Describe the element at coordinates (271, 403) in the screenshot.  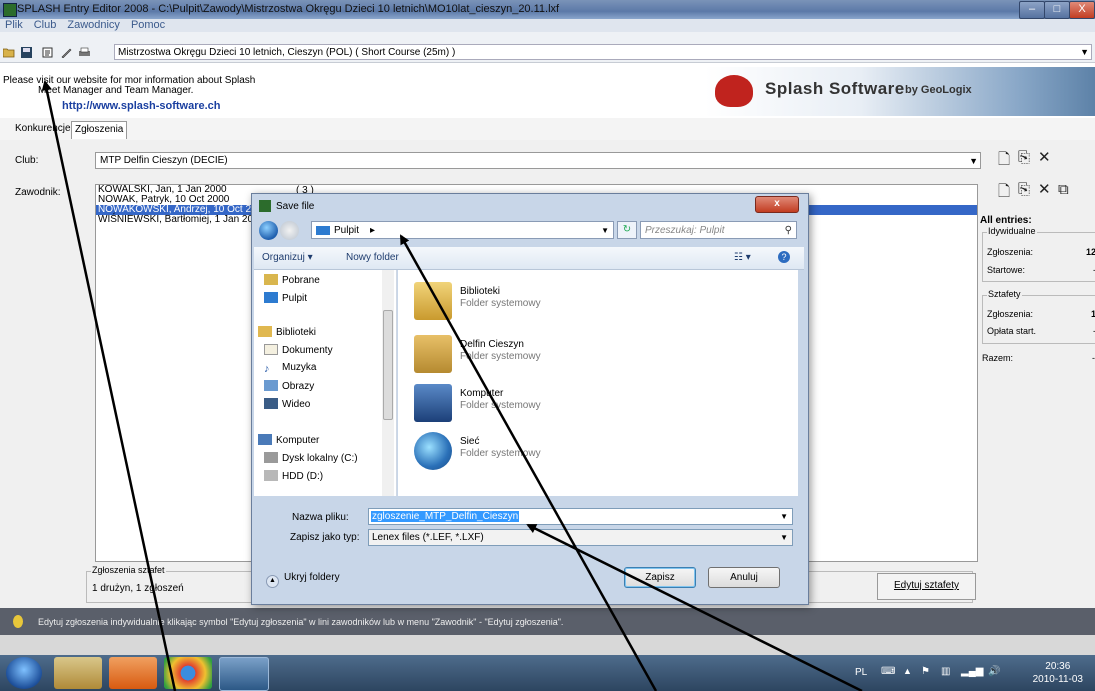
I see `video-icon` at that location.